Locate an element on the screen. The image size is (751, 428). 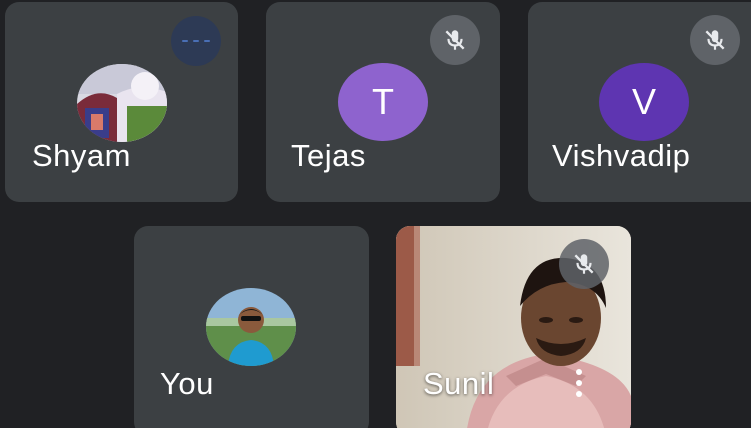
audio-level-icon is located at coordinates (196, 41).